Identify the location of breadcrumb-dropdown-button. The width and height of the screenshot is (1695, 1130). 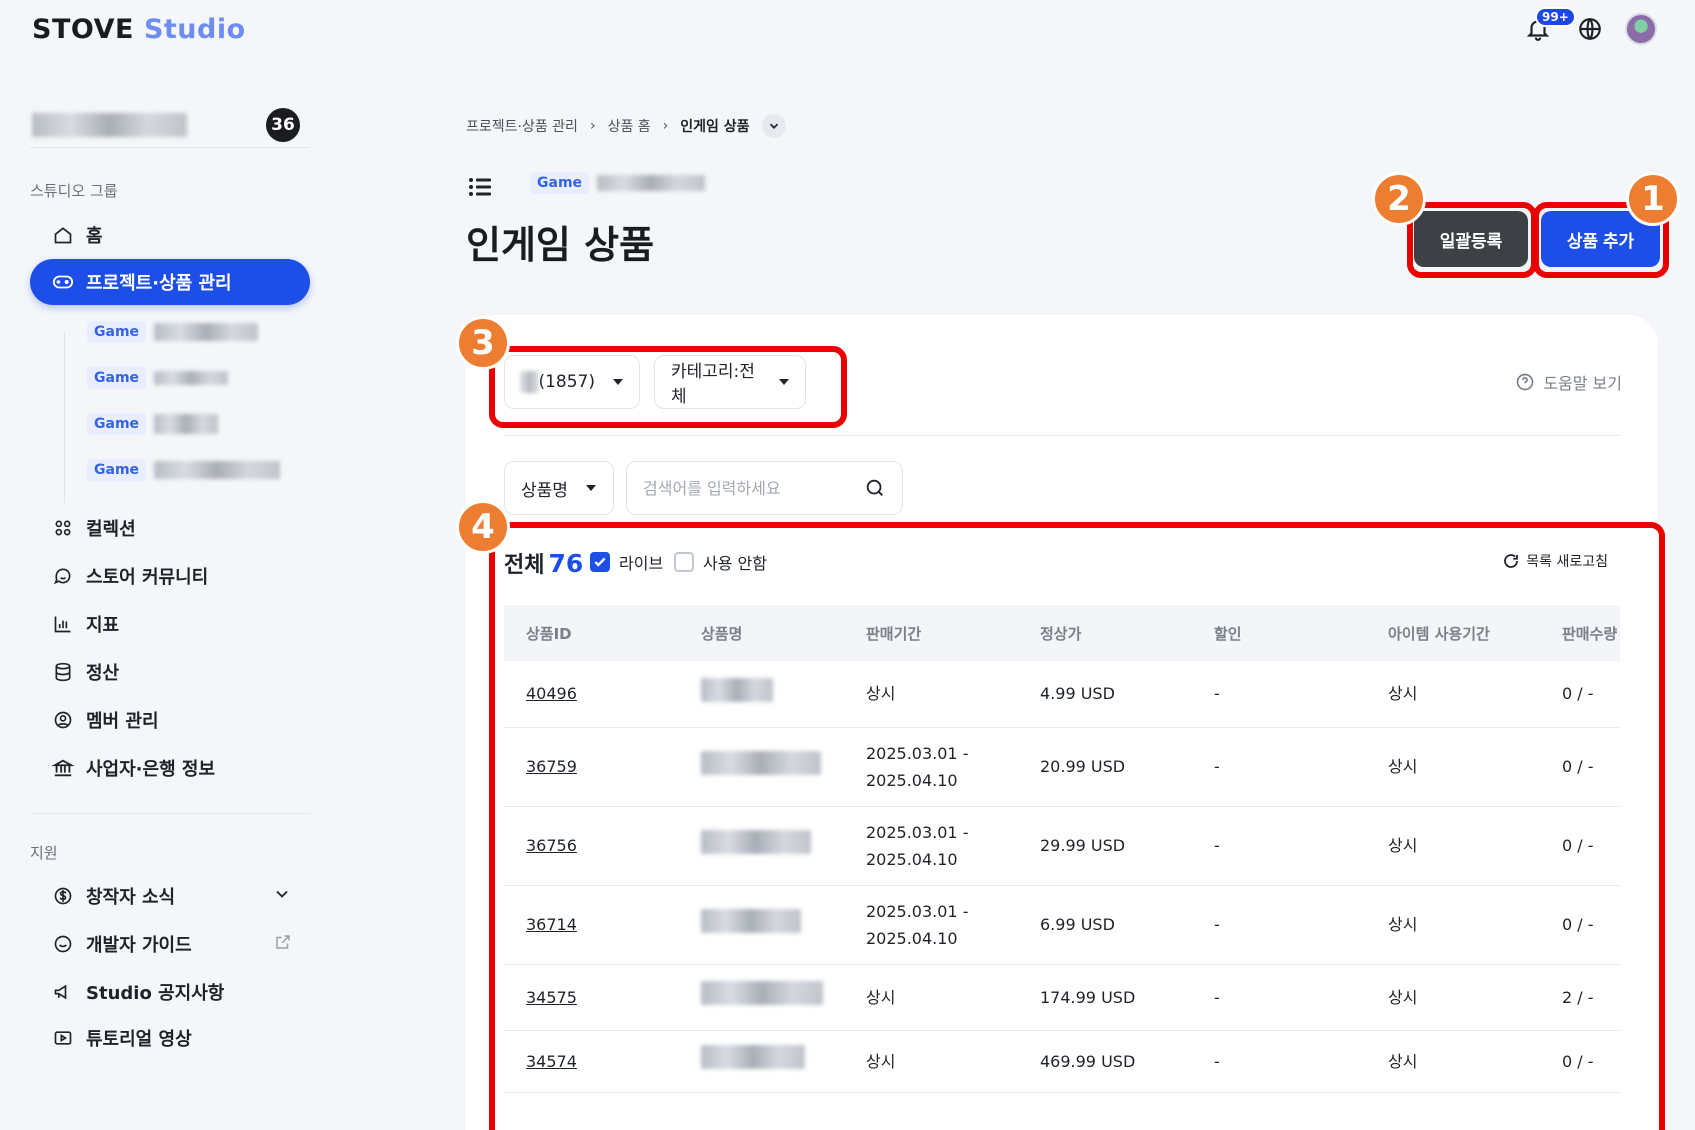
(773, 126).